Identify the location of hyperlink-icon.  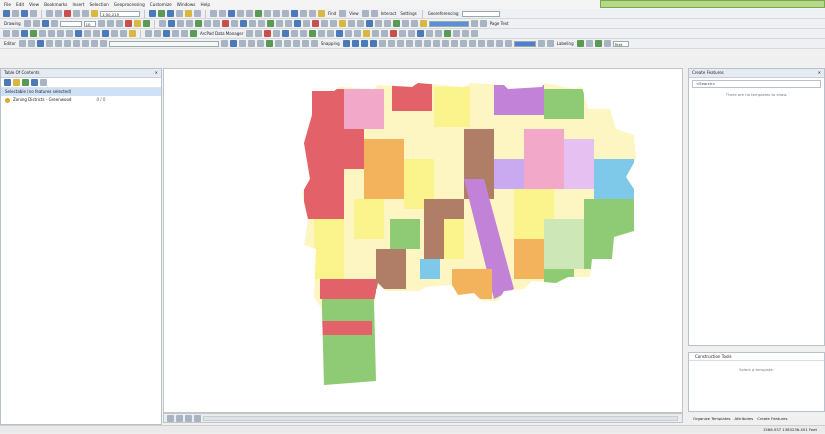
(132, 33).